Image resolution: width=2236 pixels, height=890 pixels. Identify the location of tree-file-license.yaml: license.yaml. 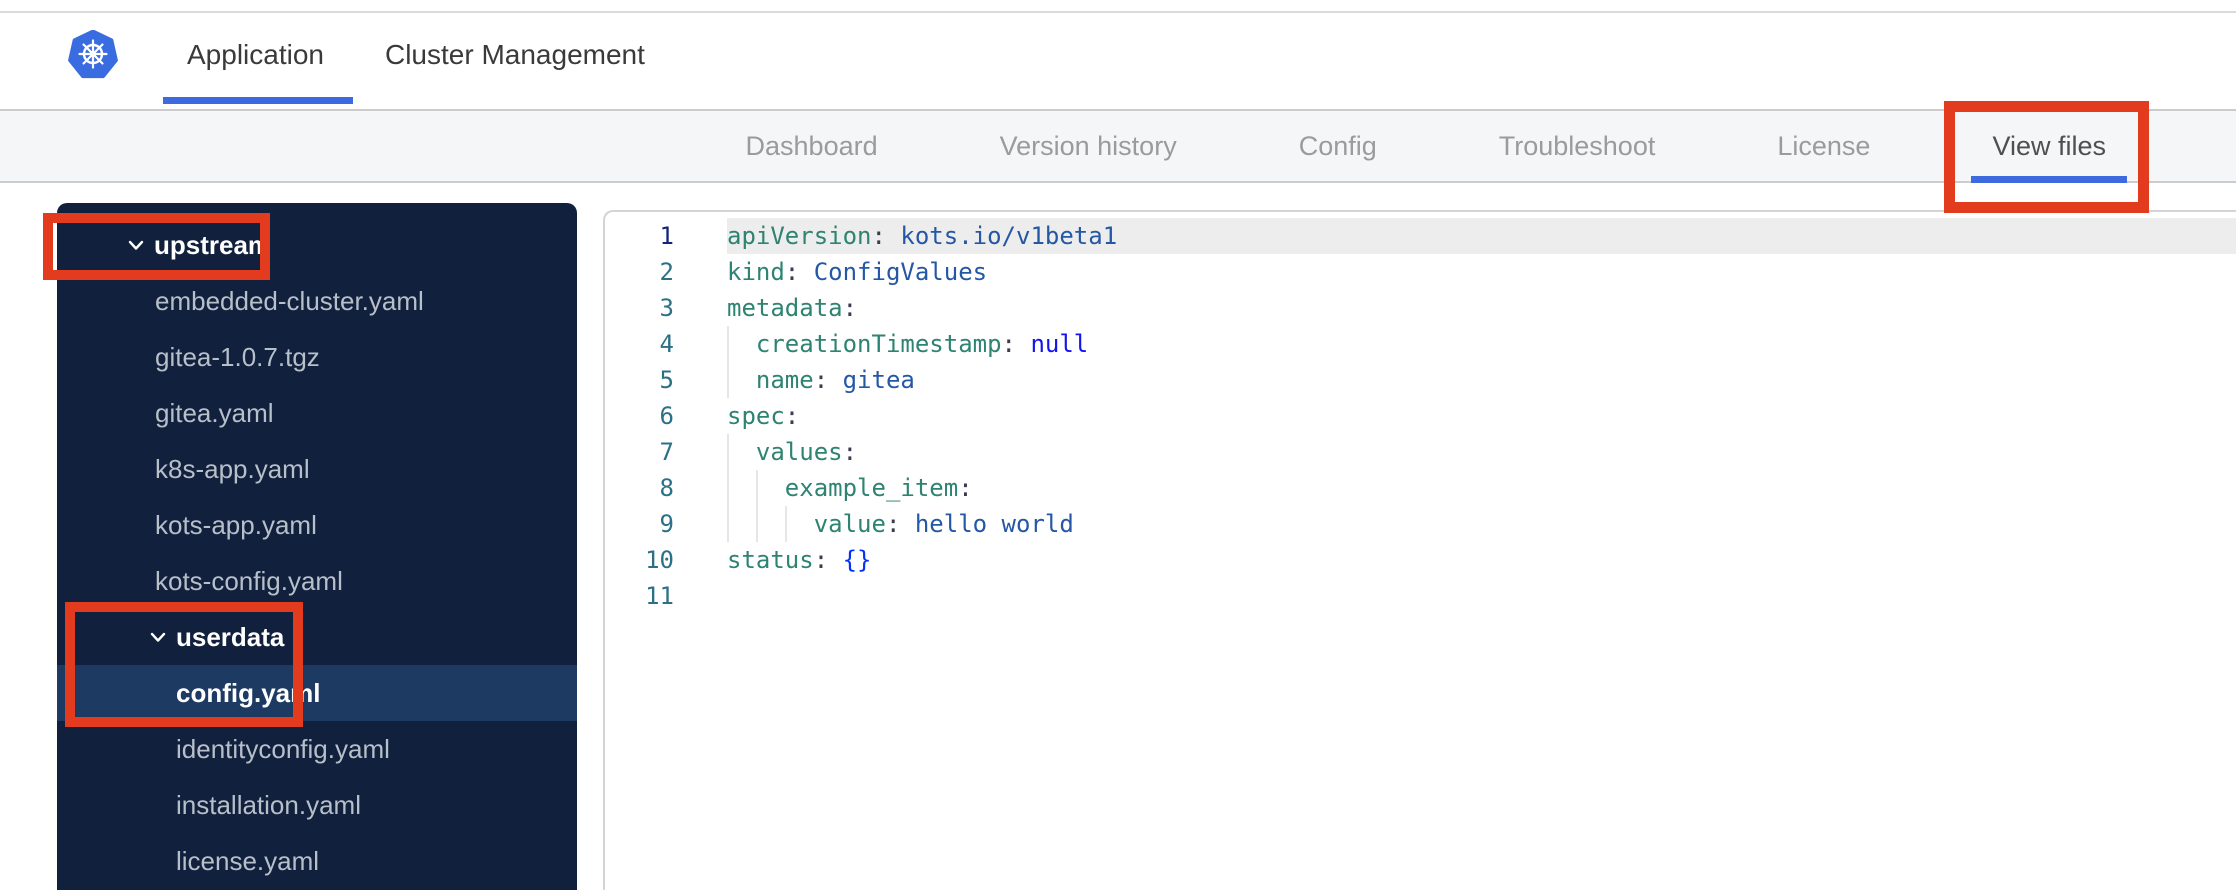
(317, 861).